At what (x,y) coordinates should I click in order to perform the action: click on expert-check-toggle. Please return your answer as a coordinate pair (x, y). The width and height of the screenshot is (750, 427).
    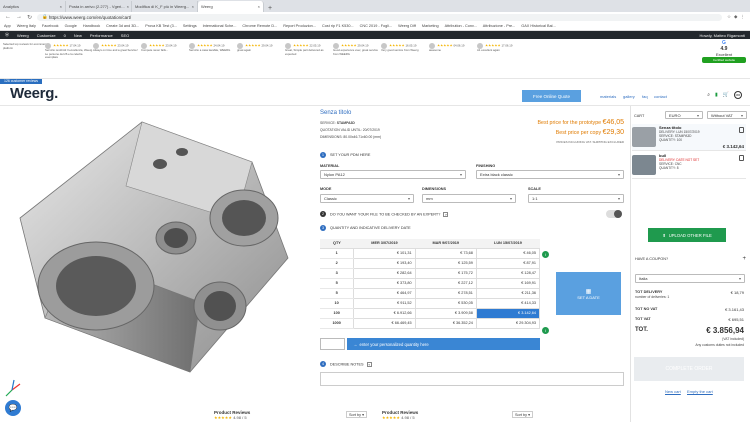
    Looking at the image, I should click on (614, 214).